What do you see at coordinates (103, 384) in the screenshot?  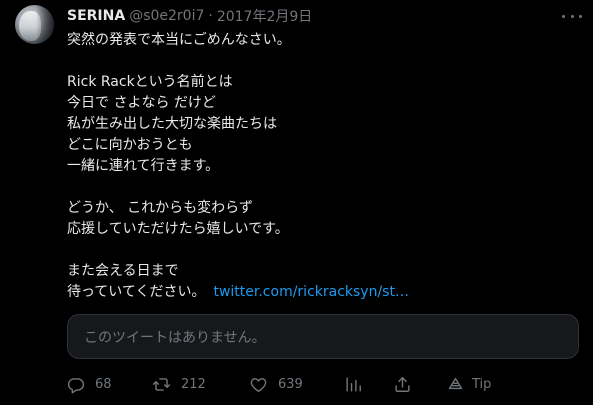 I see `reply-count: 68` at bounding box center [103, 384].